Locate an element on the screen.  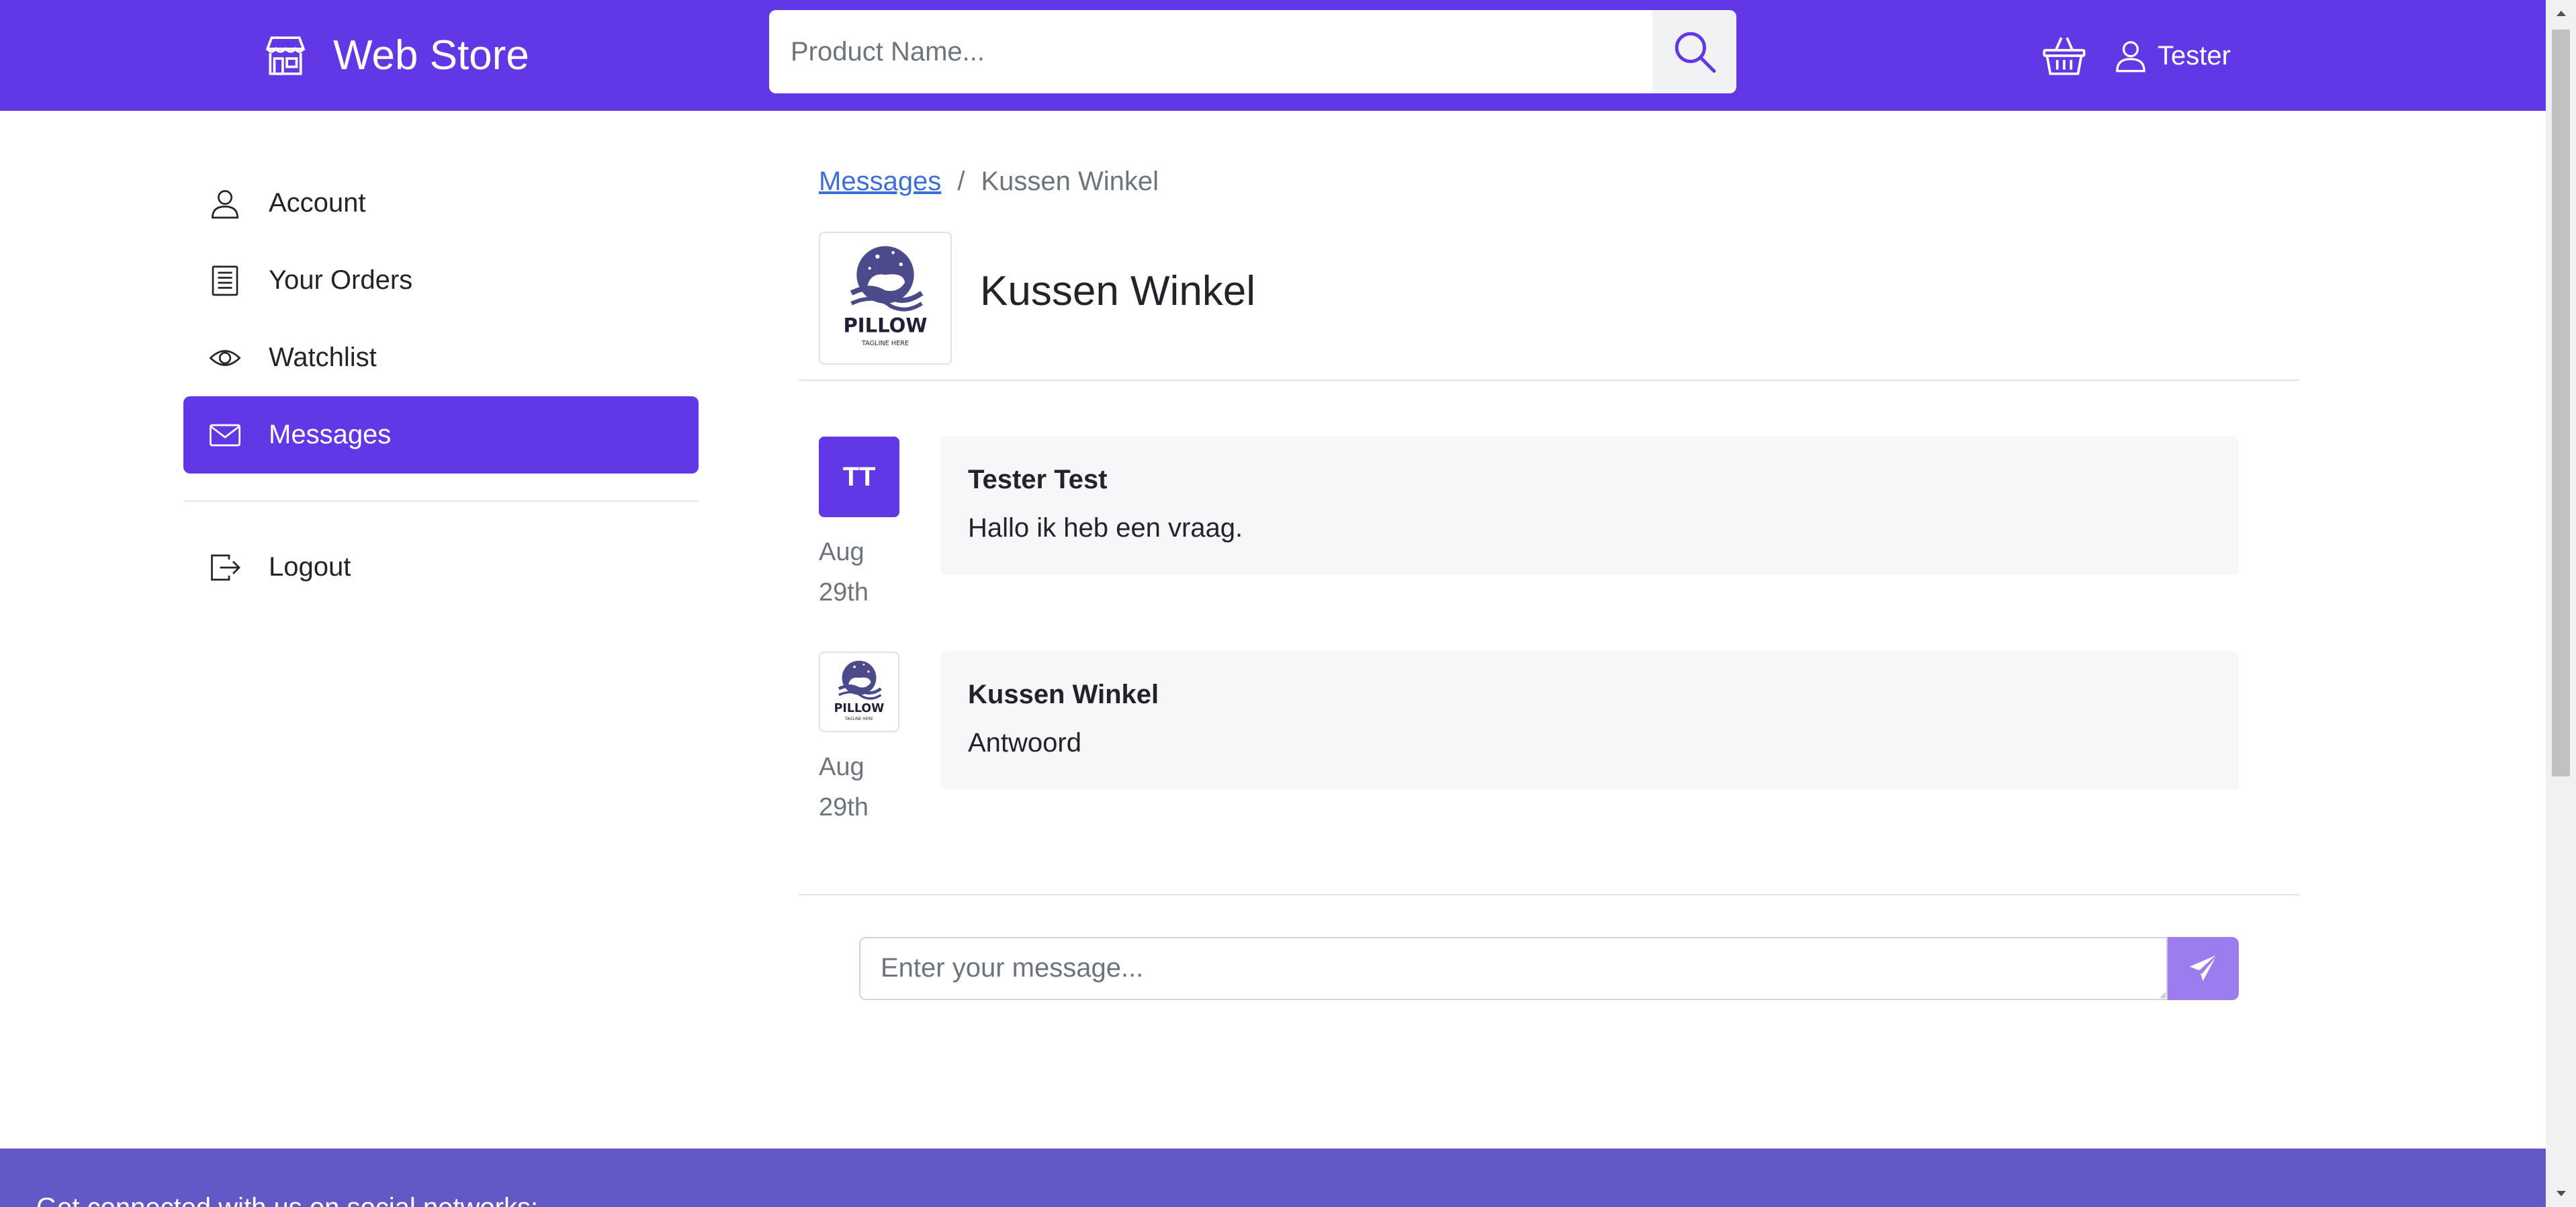
sidebar-item-label: Logout is located at coordinates (310, 567).